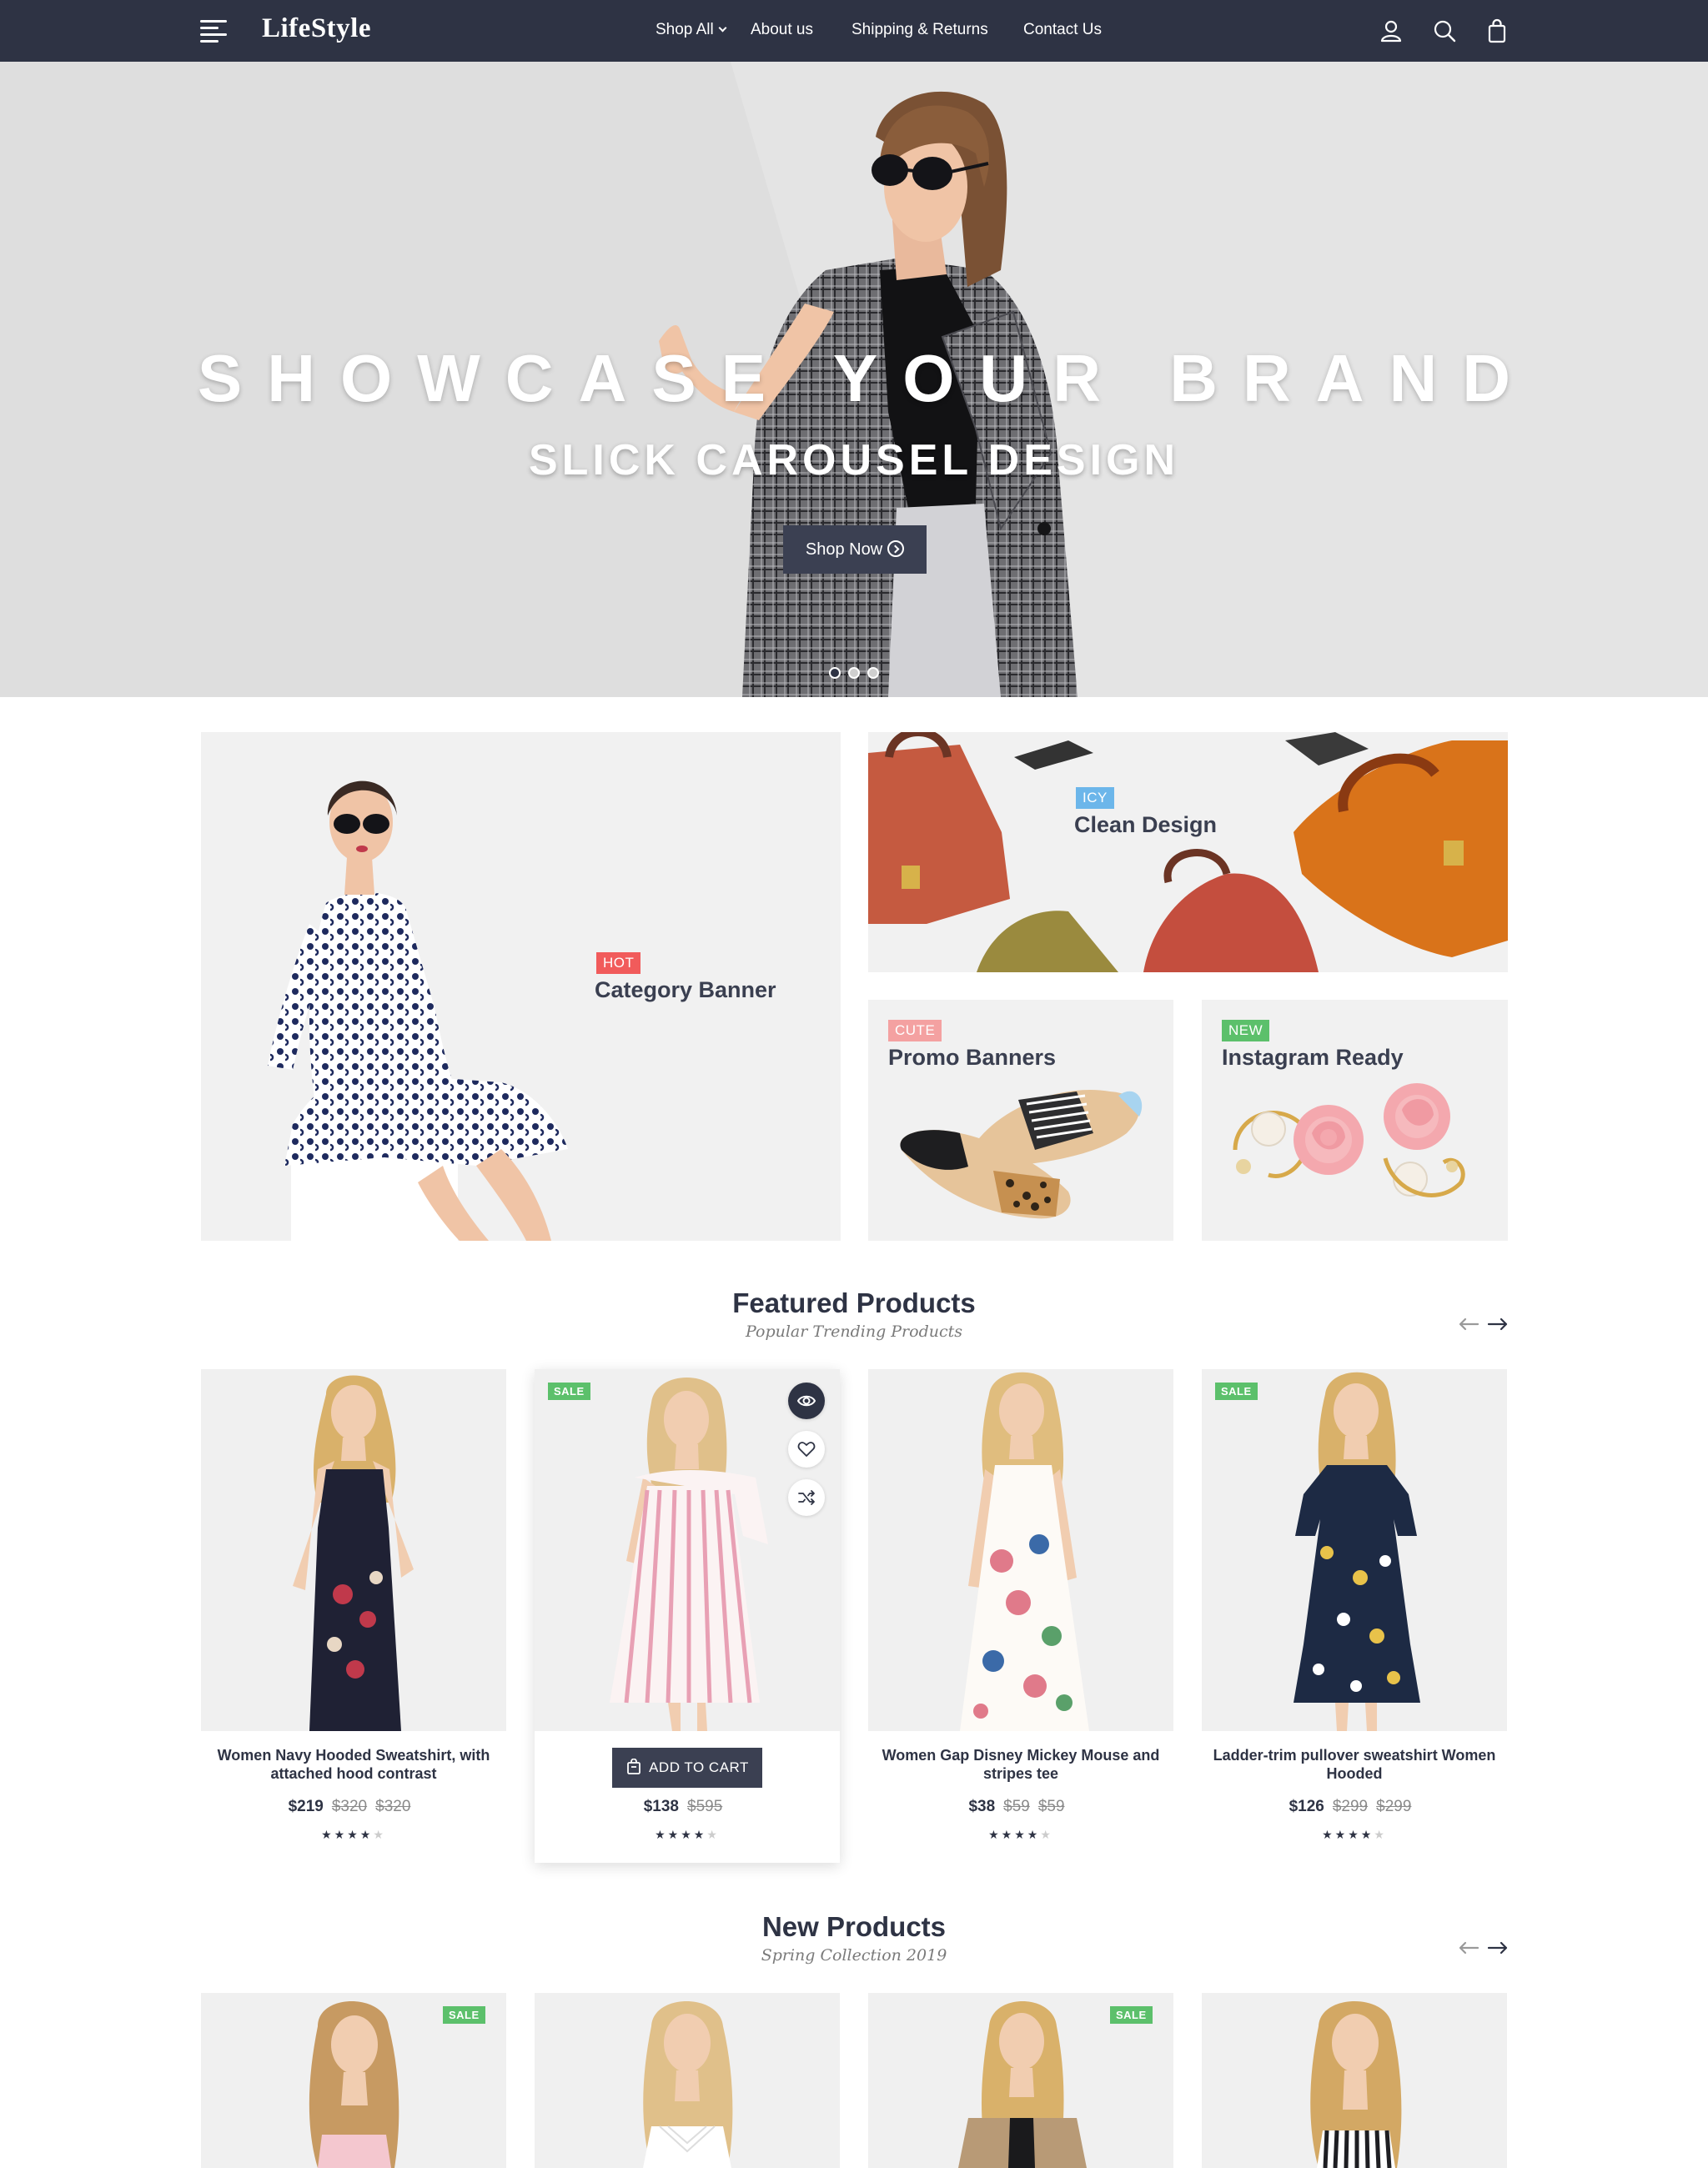 This screenshot has height=2168, width=1708. What do you see at coordinates (618, 963) in the screenshot?
I see `hot-badge: HOT` at bounding box center [618, 963].